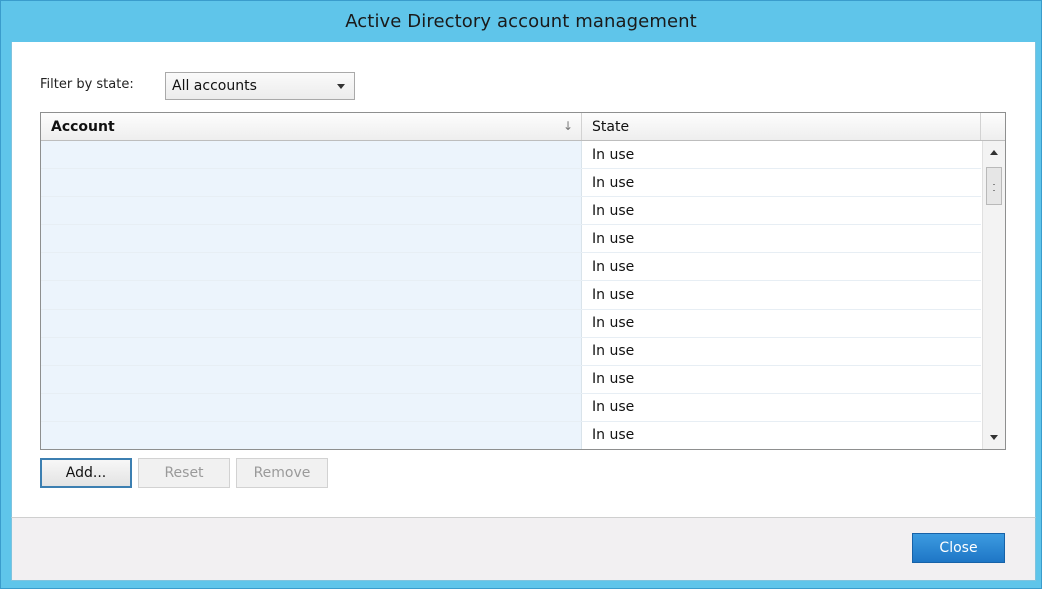  I want to click on column-header-state: State, so click(782, 126).